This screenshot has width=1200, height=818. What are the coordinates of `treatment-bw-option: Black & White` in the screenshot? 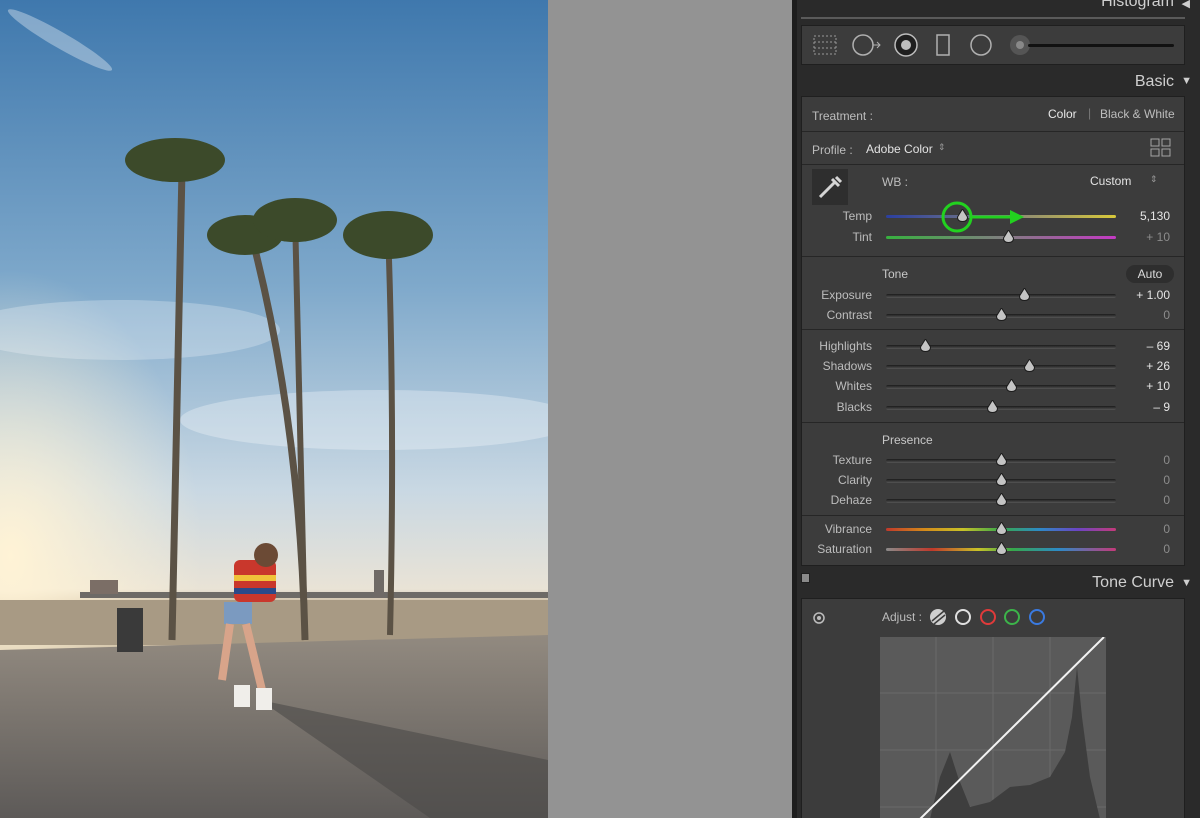 It's located at (1137, 114).